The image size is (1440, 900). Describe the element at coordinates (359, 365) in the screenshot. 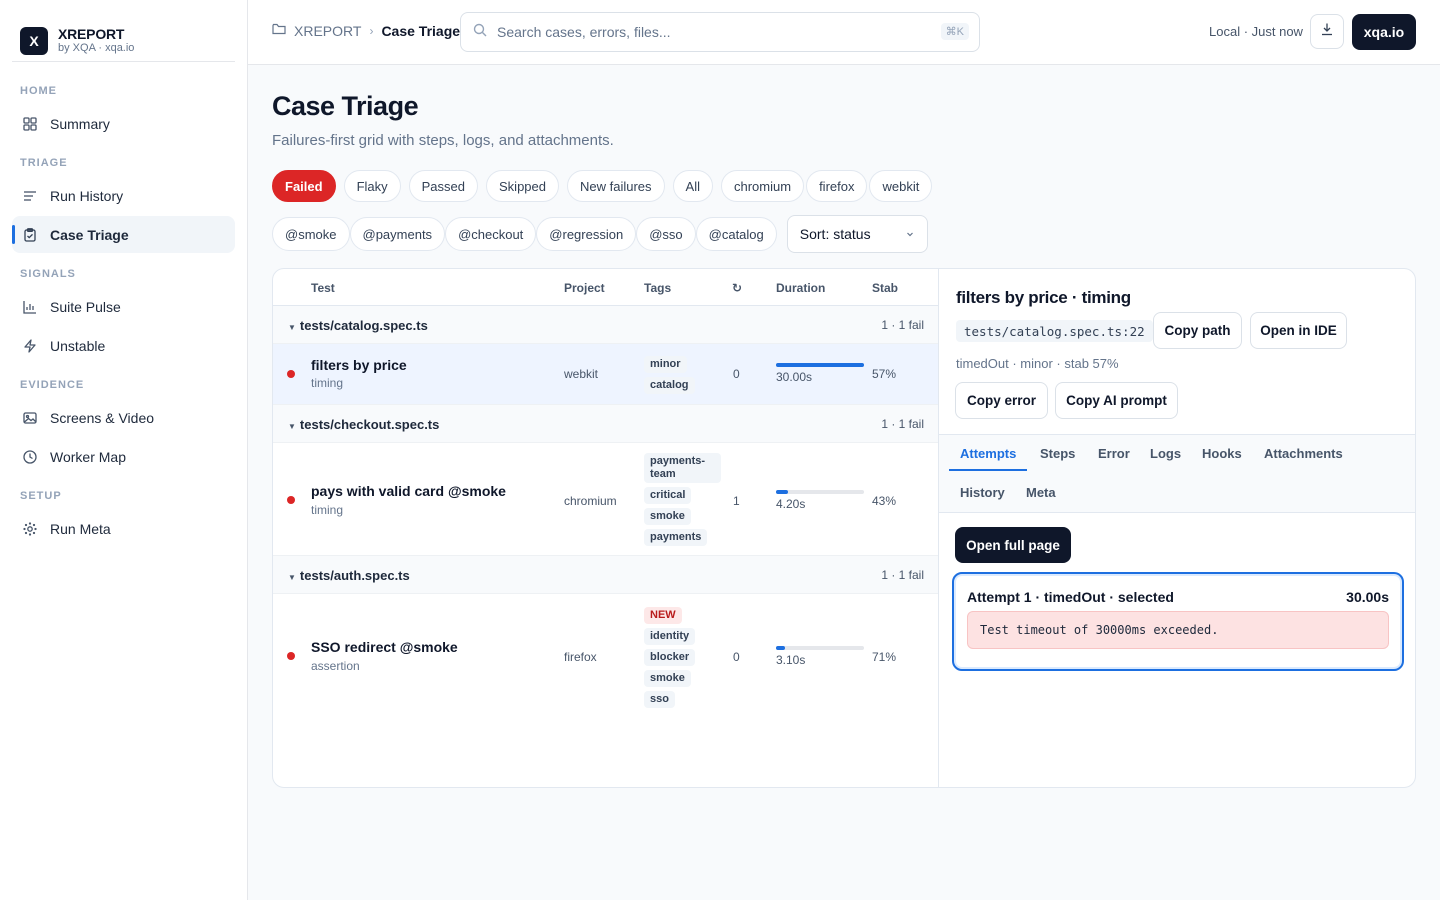

I see `test-name: filters by price` at that location.